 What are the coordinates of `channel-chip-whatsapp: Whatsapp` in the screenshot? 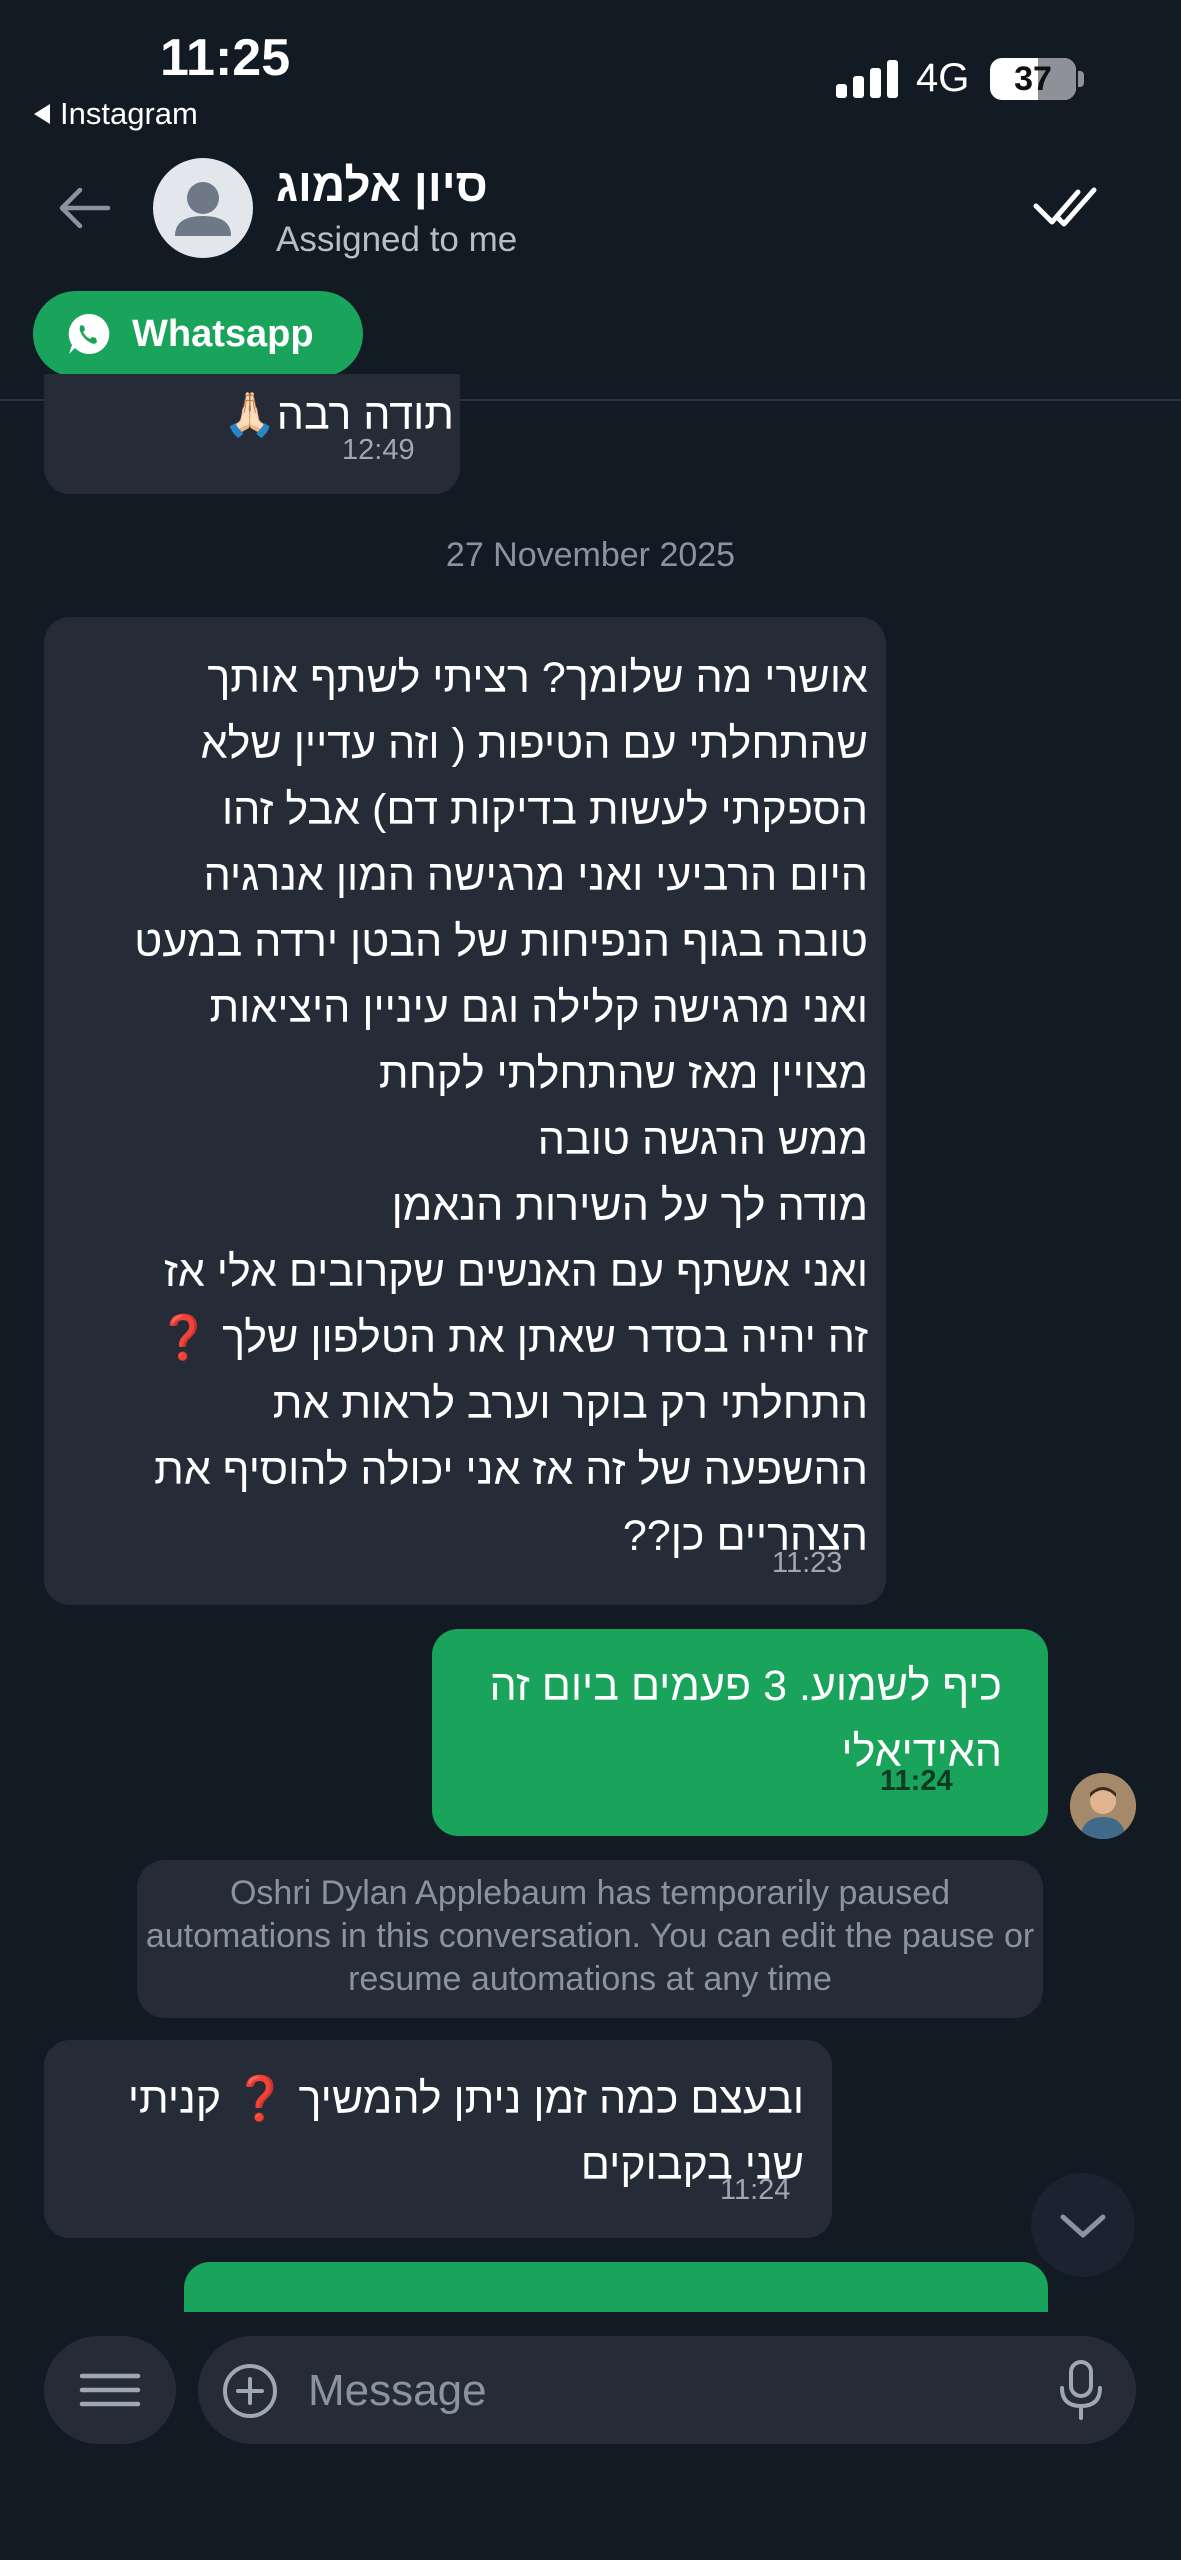 It's located at (198, 334).